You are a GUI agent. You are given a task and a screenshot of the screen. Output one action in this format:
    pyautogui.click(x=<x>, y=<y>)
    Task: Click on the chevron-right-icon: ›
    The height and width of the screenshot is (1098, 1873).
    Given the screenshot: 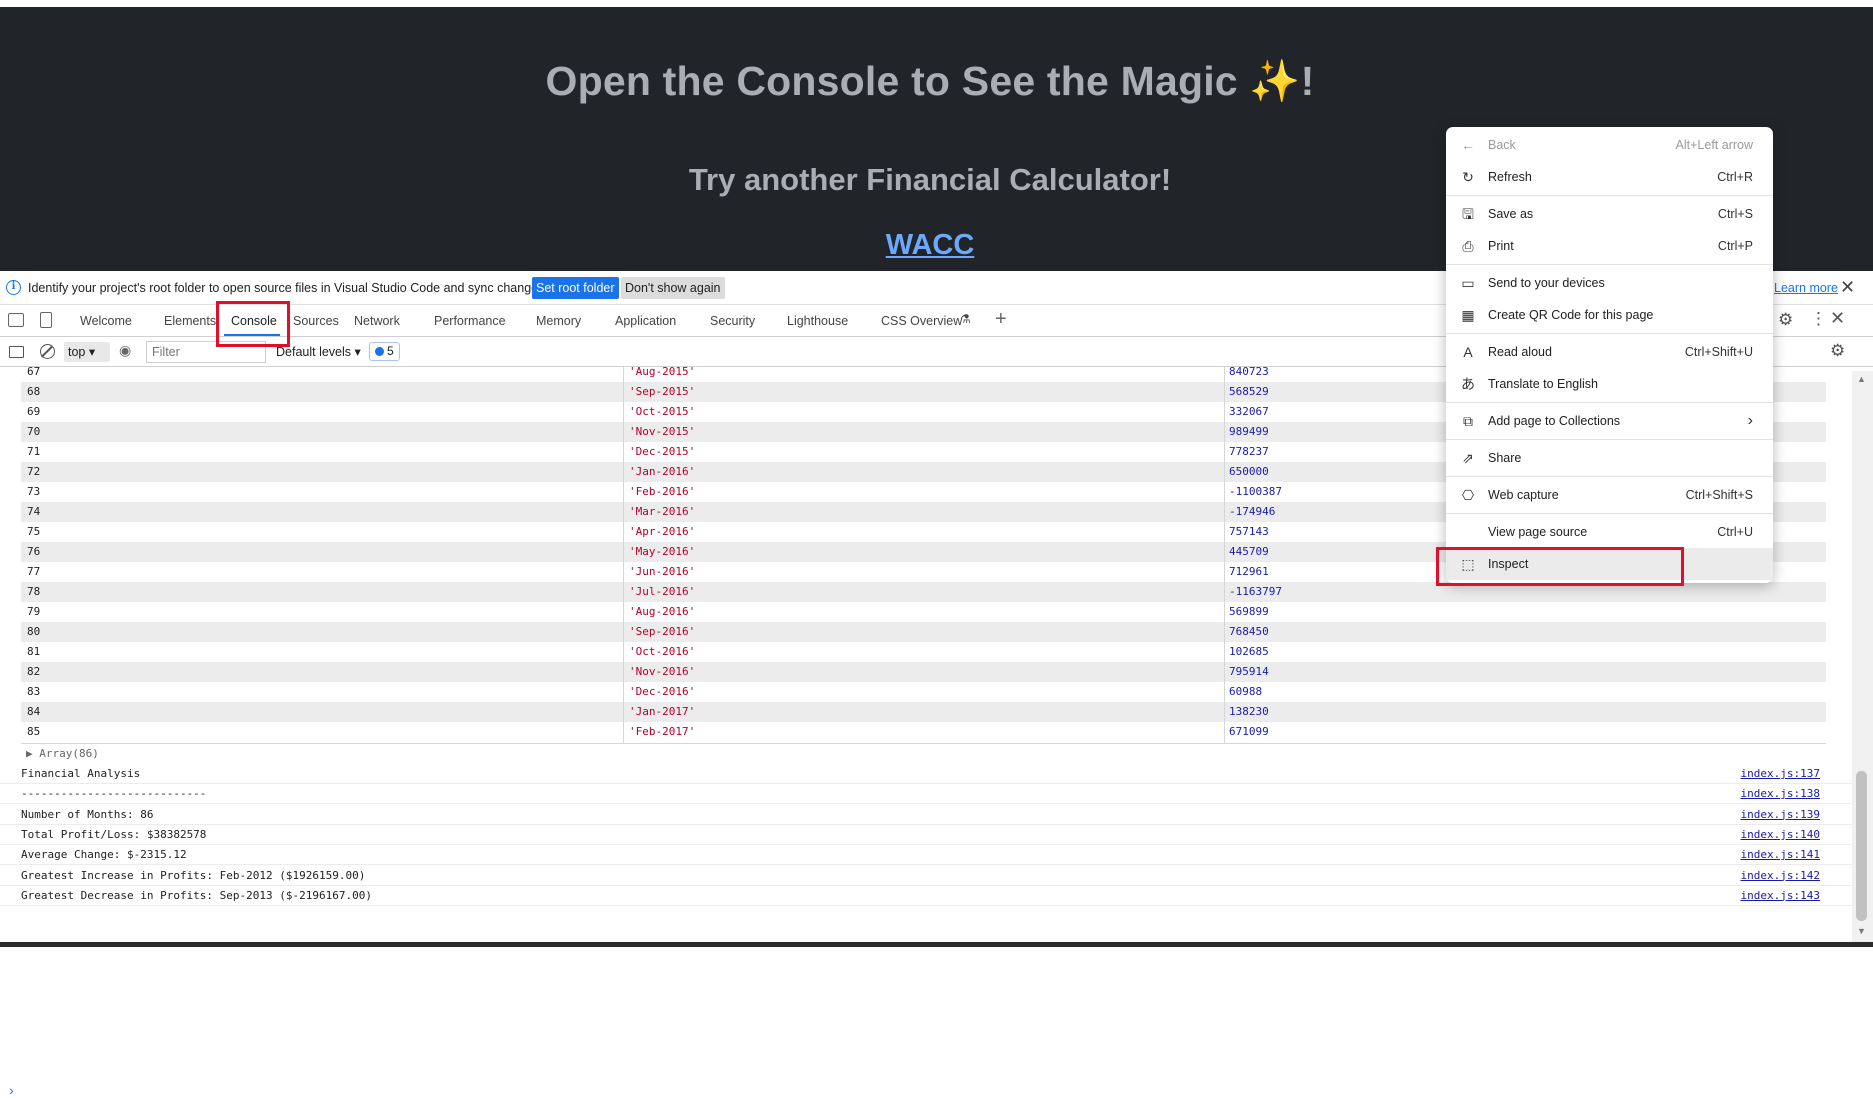 What is the action you would take?
    pyautogui.click(x=1750, y=420)
    